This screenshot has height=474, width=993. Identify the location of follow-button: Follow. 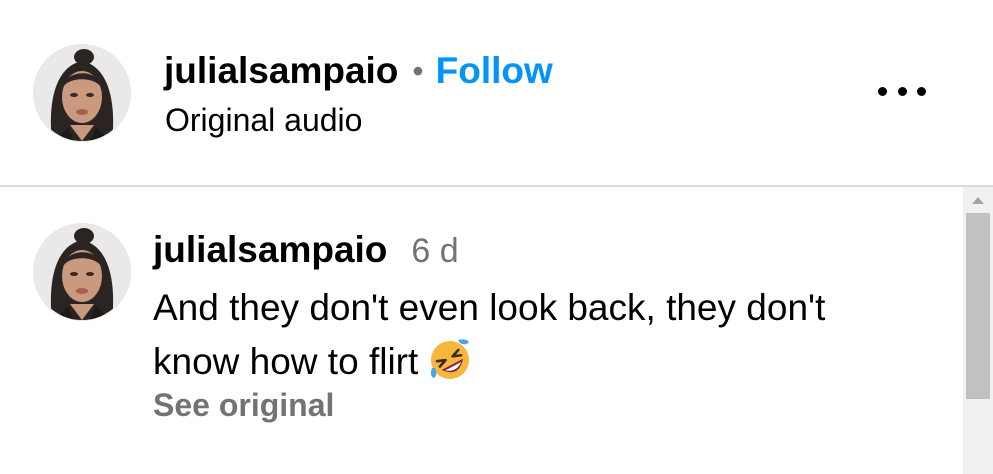
(494, 71).